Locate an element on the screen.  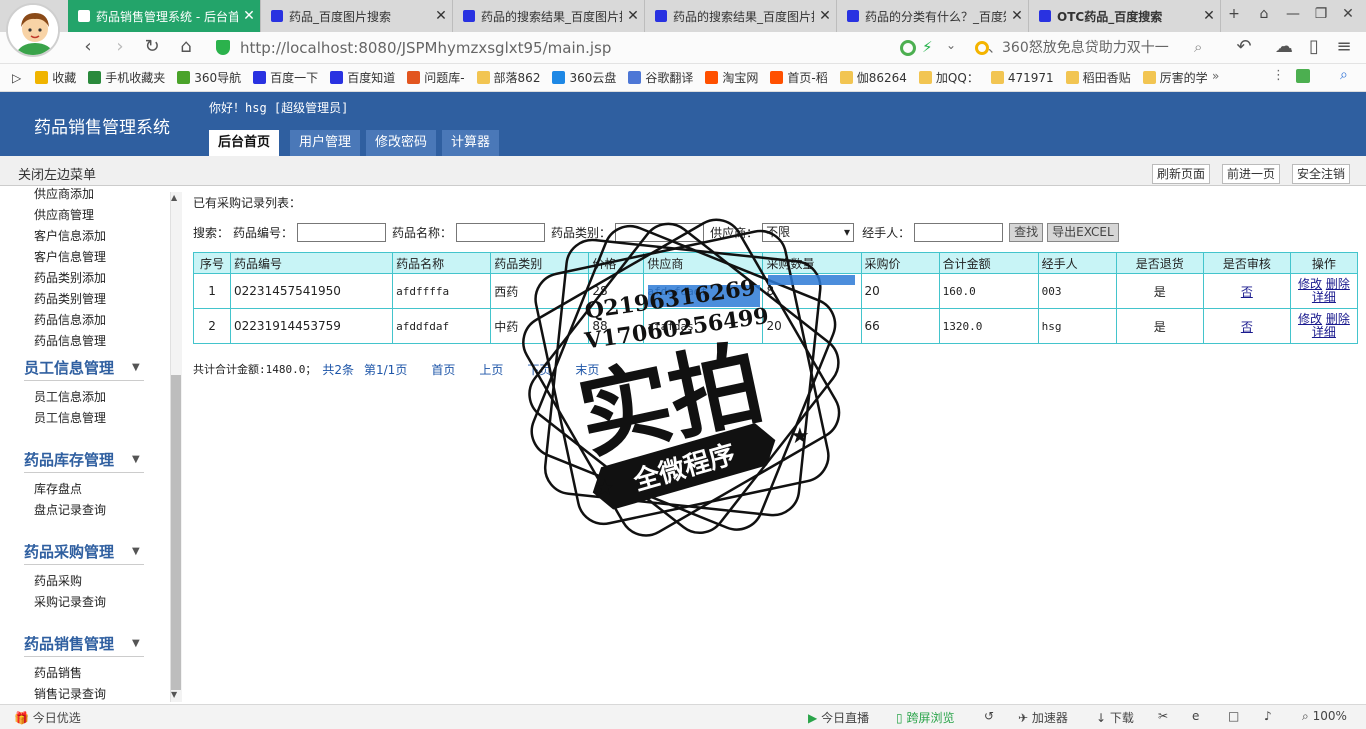
browser-tab: OTC药品_百度搜索 ✕ is located at coordinates (1125, 16).